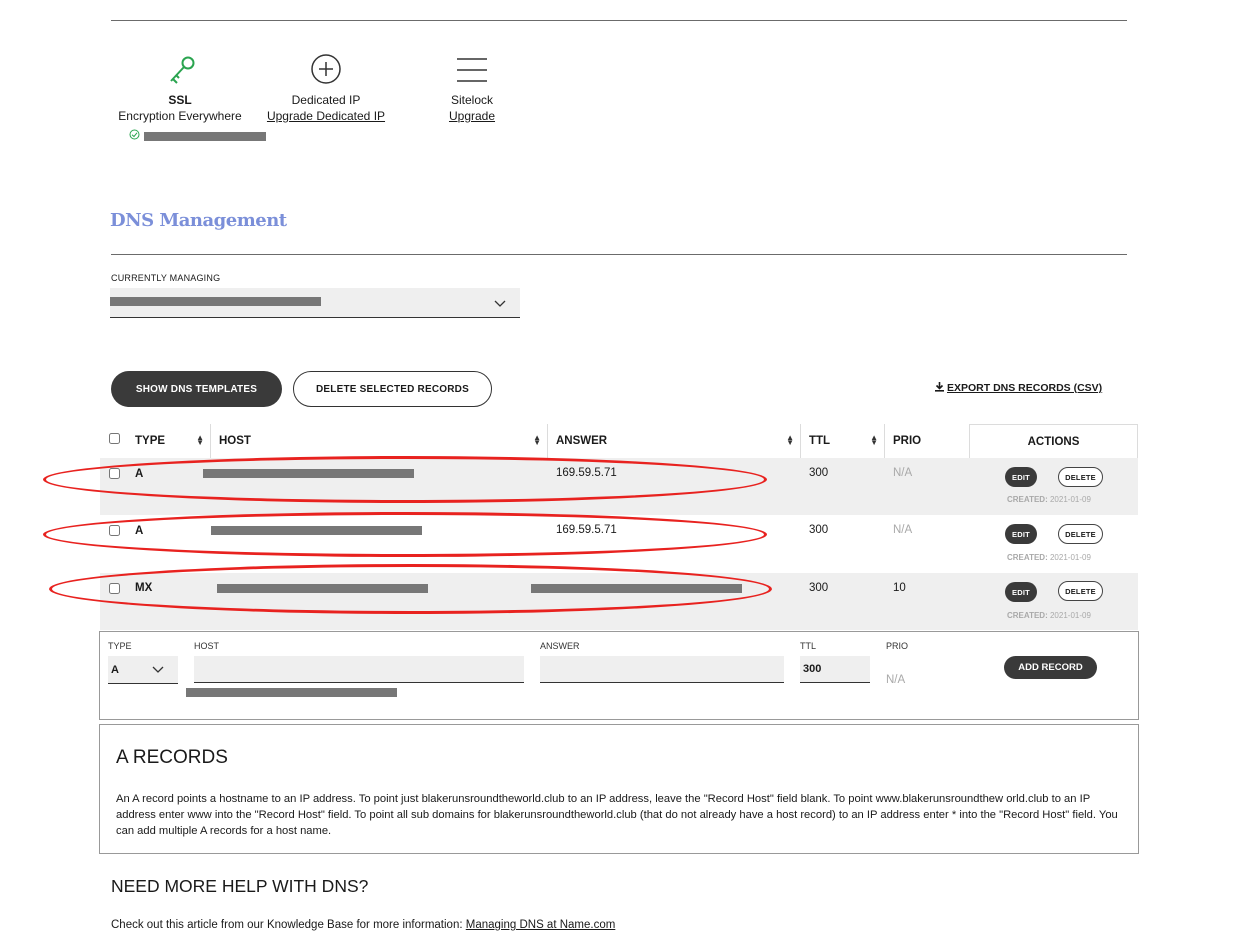  Describe the element at coordinates (812, 669) in the screenshot. I see `ttl-value: 300` at that location.